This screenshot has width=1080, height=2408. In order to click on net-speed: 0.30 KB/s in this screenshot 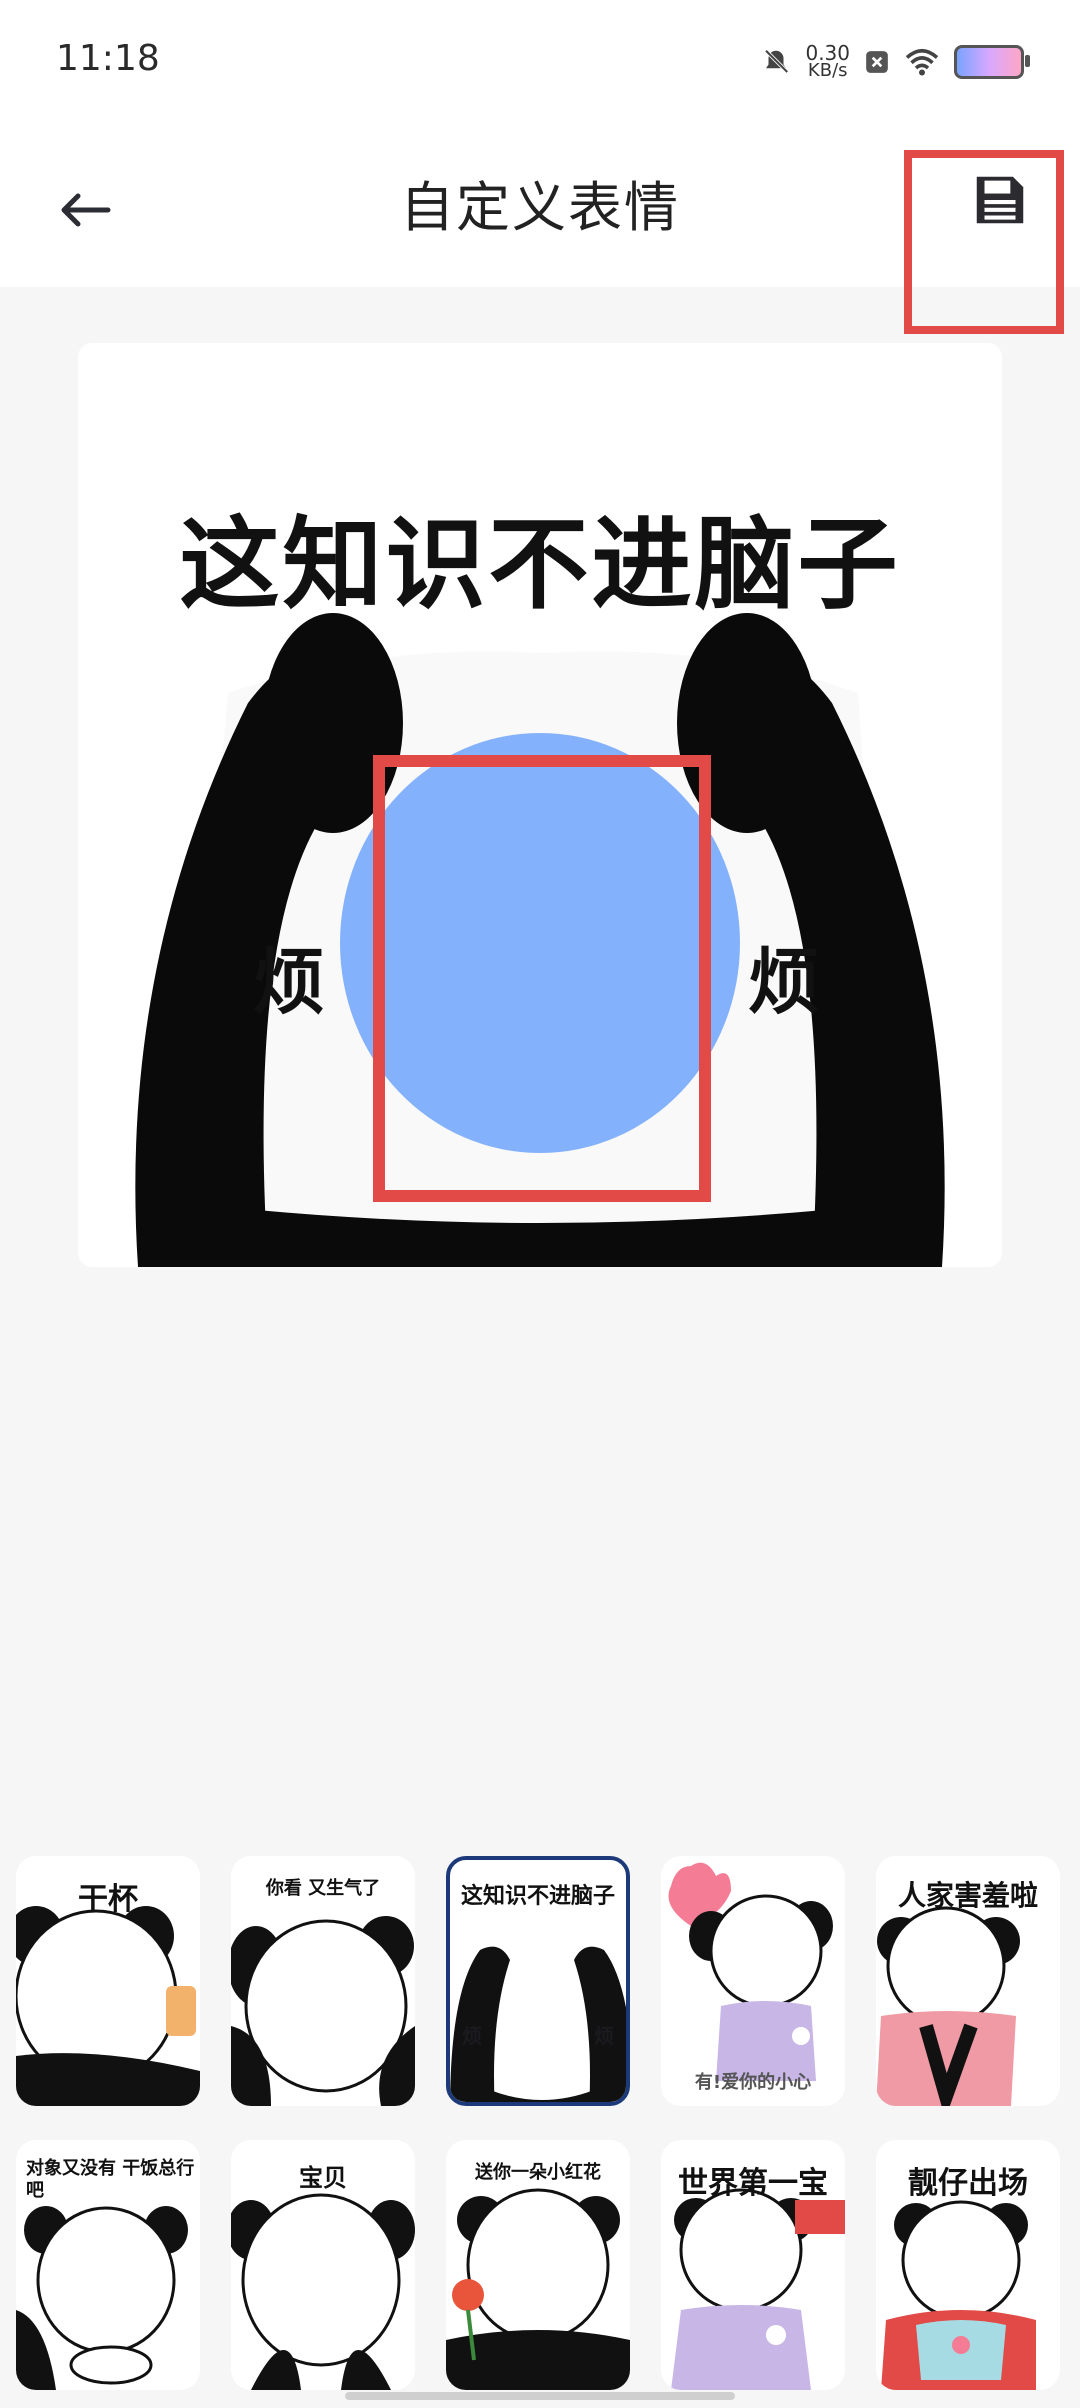, I will do `click(827, 62)`.